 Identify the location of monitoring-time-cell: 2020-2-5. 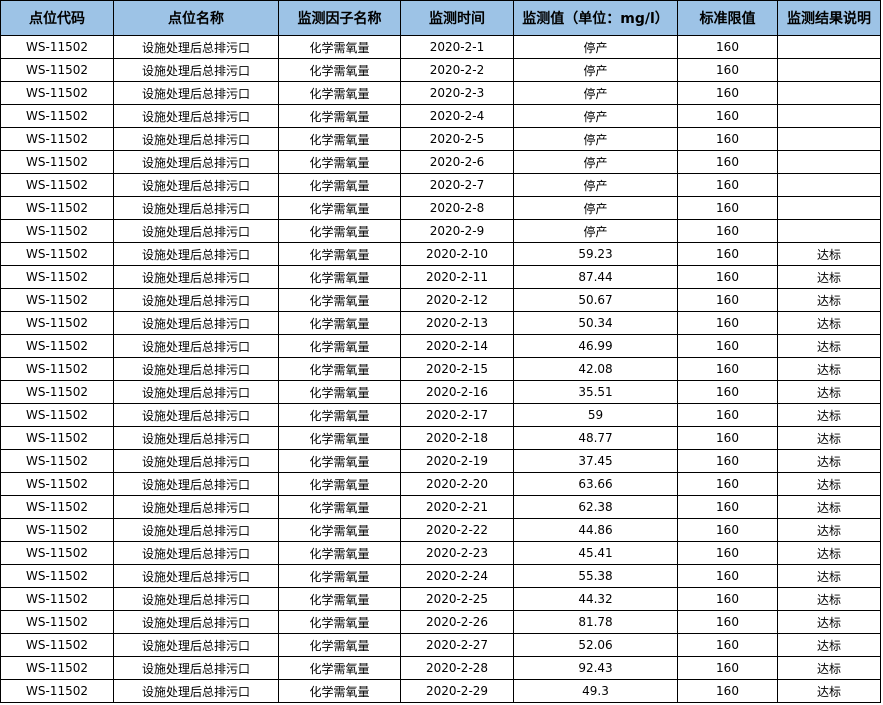
(457, 139).